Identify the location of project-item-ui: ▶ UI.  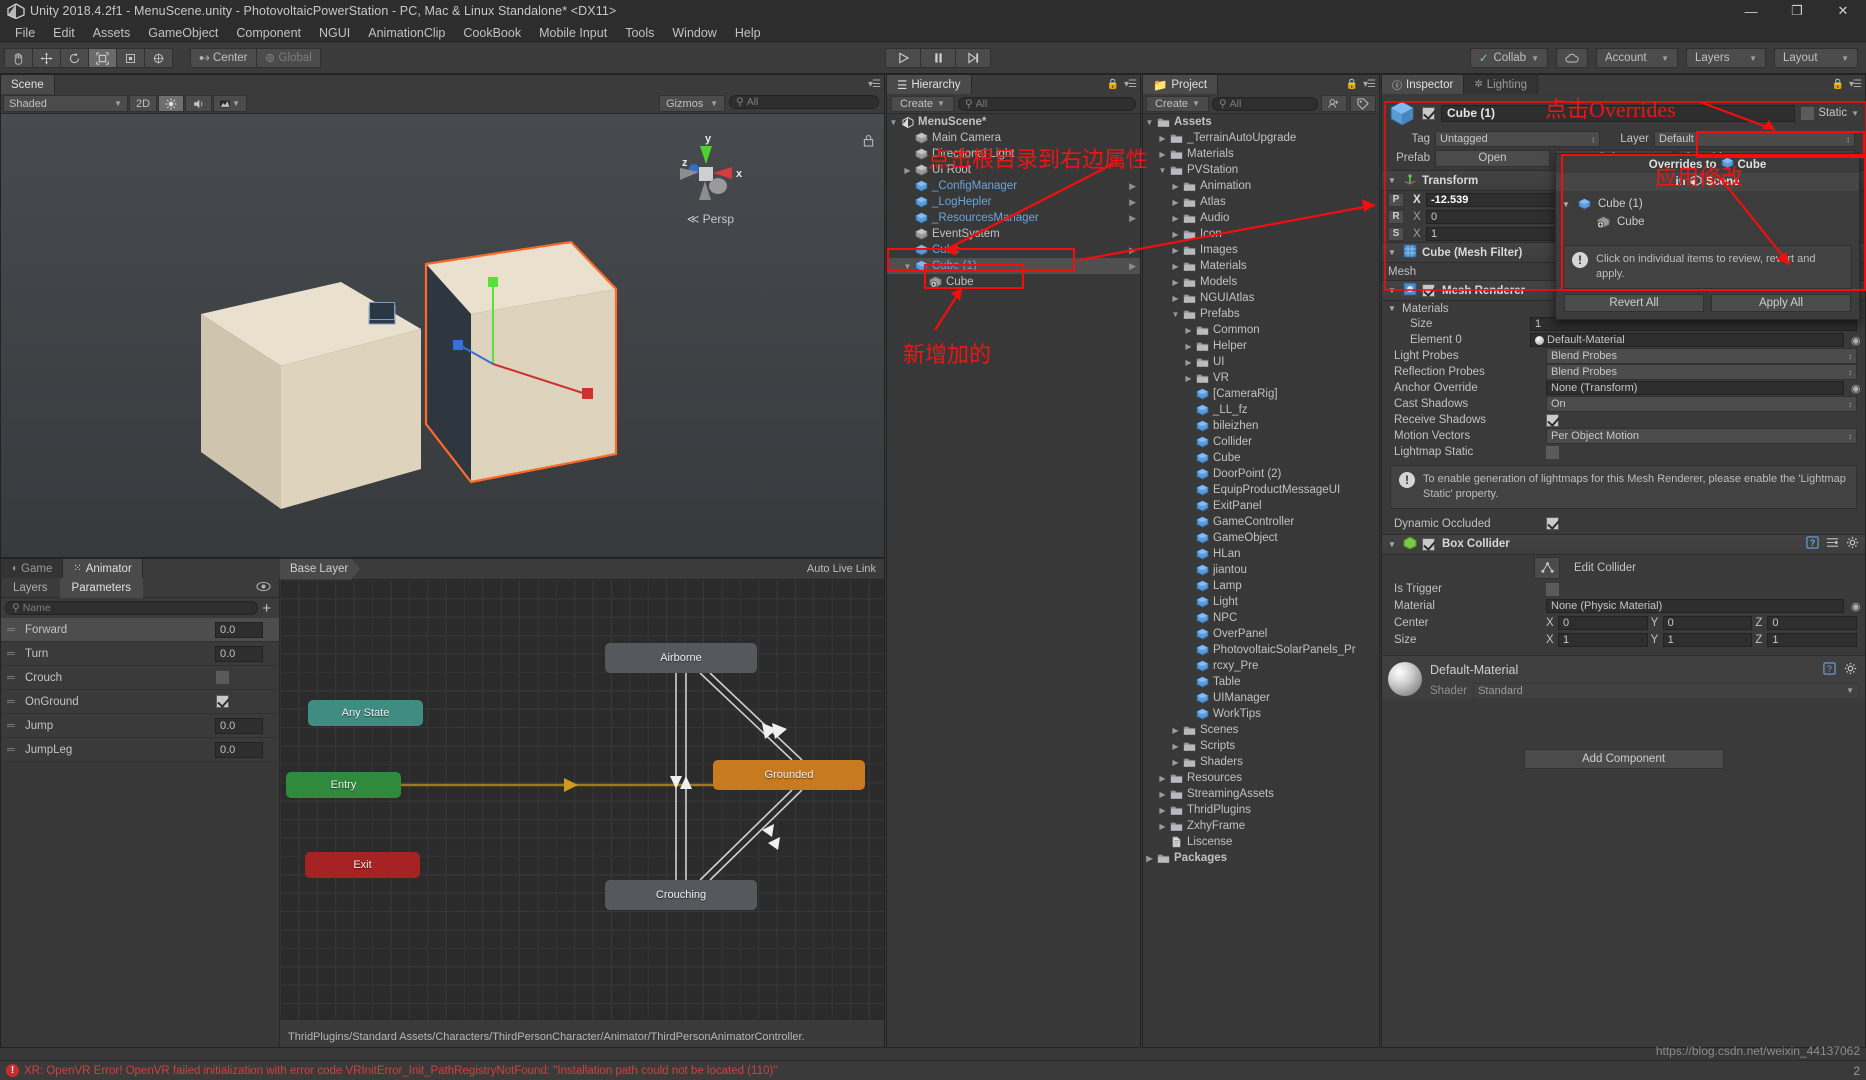
(1261, 362).